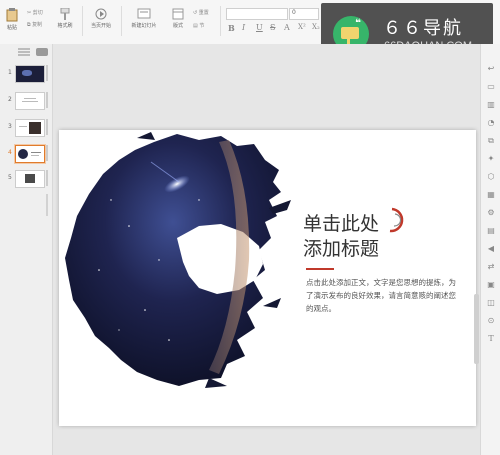  Describe the element at coordinates (491, 339) in the screenshot. I see `text-tool-icon: T` at that location.